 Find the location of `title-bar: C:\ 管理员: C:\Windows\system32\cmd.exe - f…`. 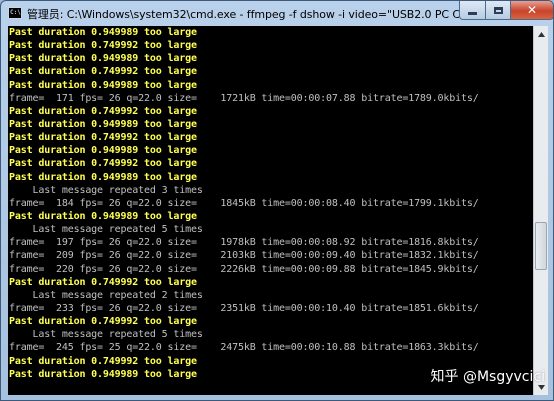

title-bar: C:\ 管理员: C:\Windows\system32\cmd.exe - f… is located at coordinates (277, 13).